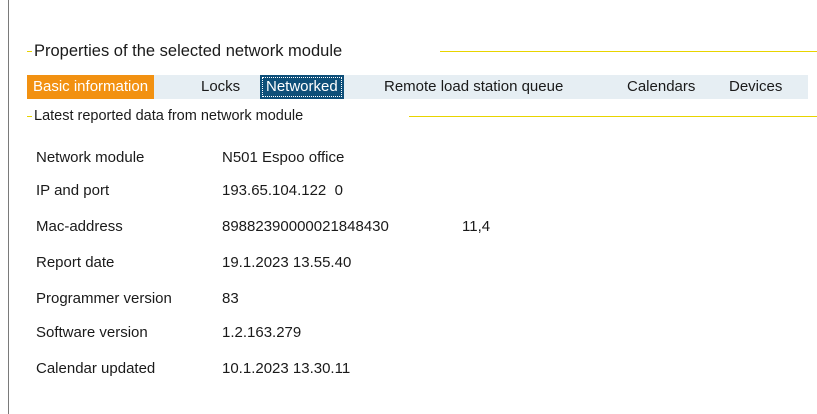  I want to click on property-value: 193.65.104.122 0, so click(282, 190).